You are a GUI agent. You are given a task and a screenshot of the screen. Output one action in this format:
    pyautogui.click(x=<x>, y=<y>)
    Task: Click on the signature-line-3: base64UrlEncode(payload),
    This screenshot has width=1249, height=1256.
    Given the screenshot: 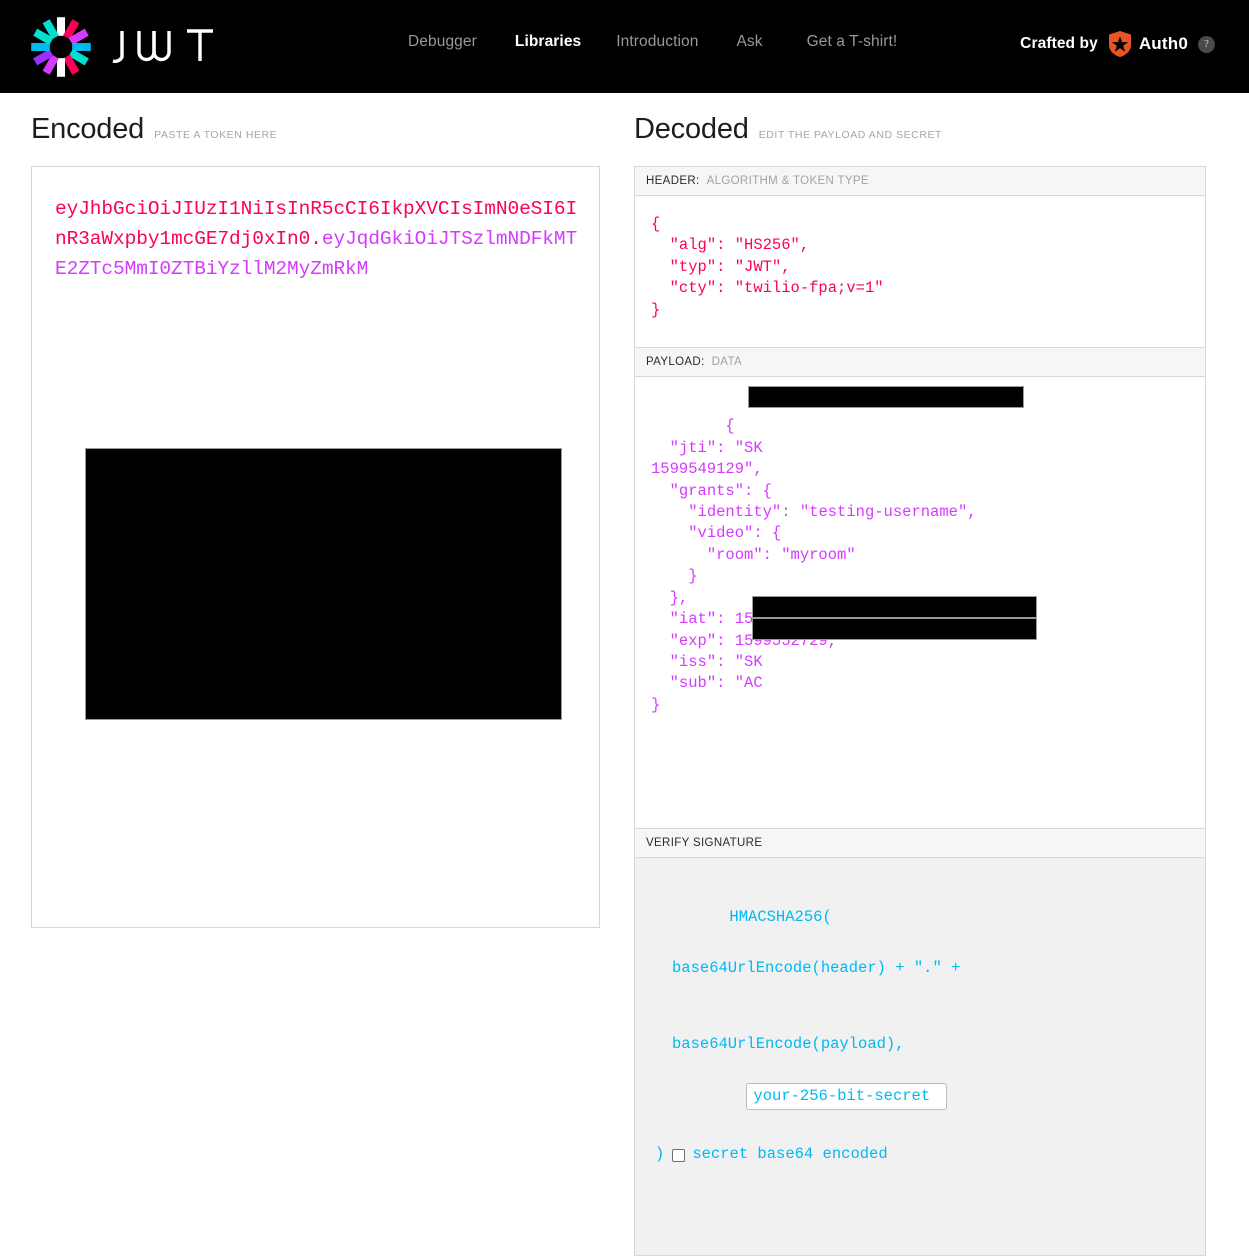 What is the action you would take?
    pyautogui.click(x=788, y=1044)
    